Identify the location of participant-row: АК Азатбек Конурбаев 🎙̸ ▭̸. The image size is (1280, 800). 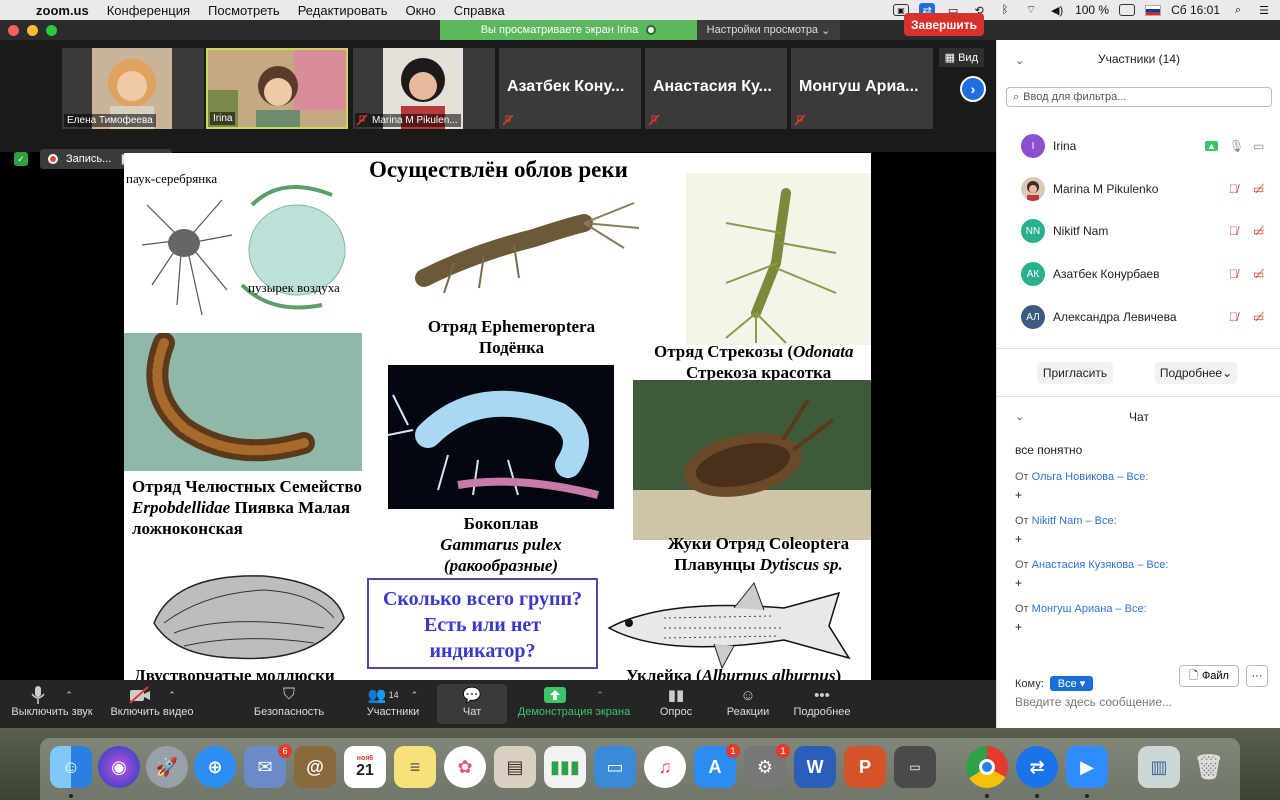
(1138, 274).